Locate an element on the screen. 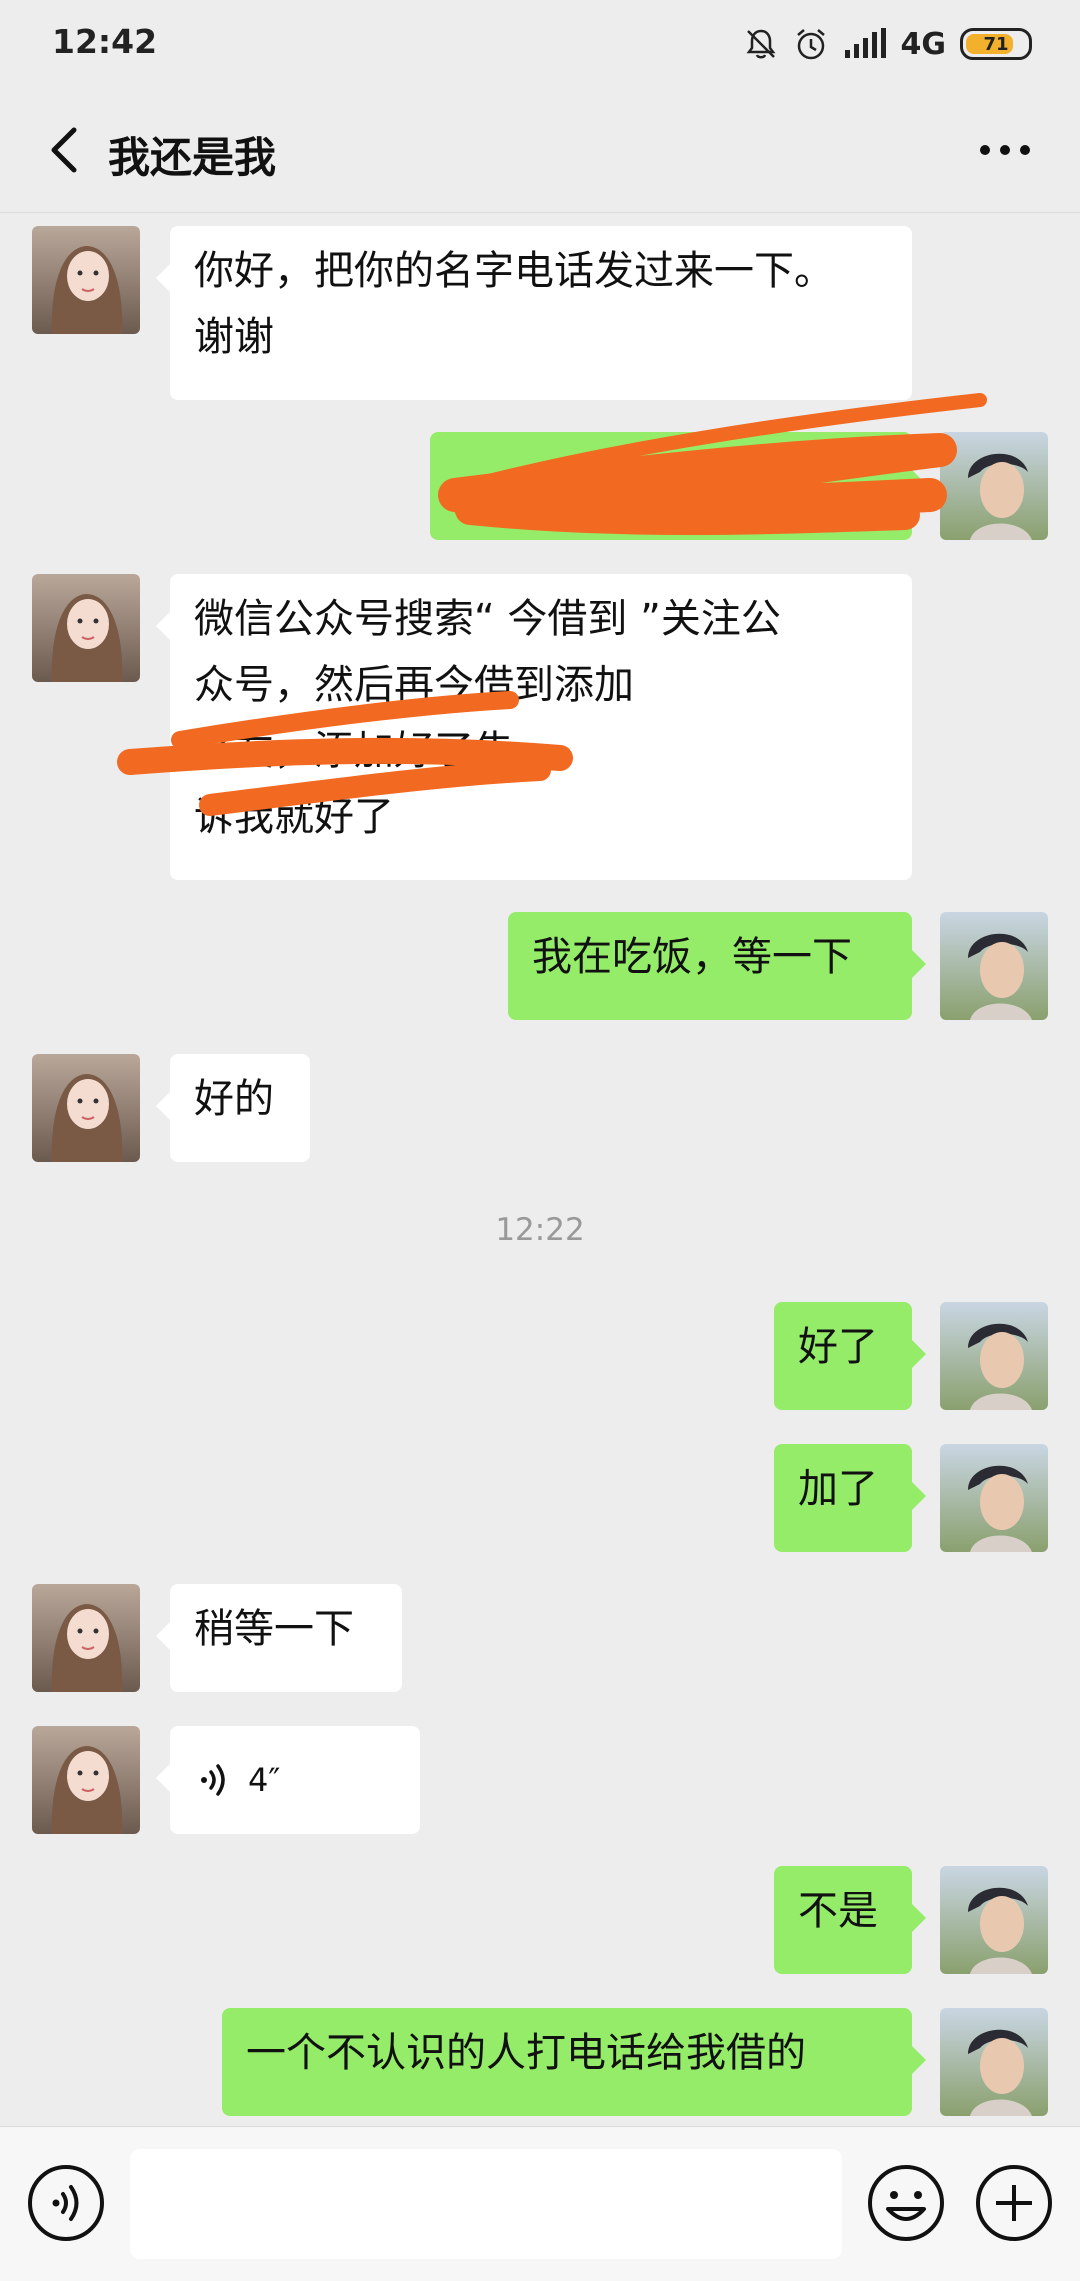 This screenshot has width=1080, height=2281. message-text: 好了 is located at coordinates (838, 1347).